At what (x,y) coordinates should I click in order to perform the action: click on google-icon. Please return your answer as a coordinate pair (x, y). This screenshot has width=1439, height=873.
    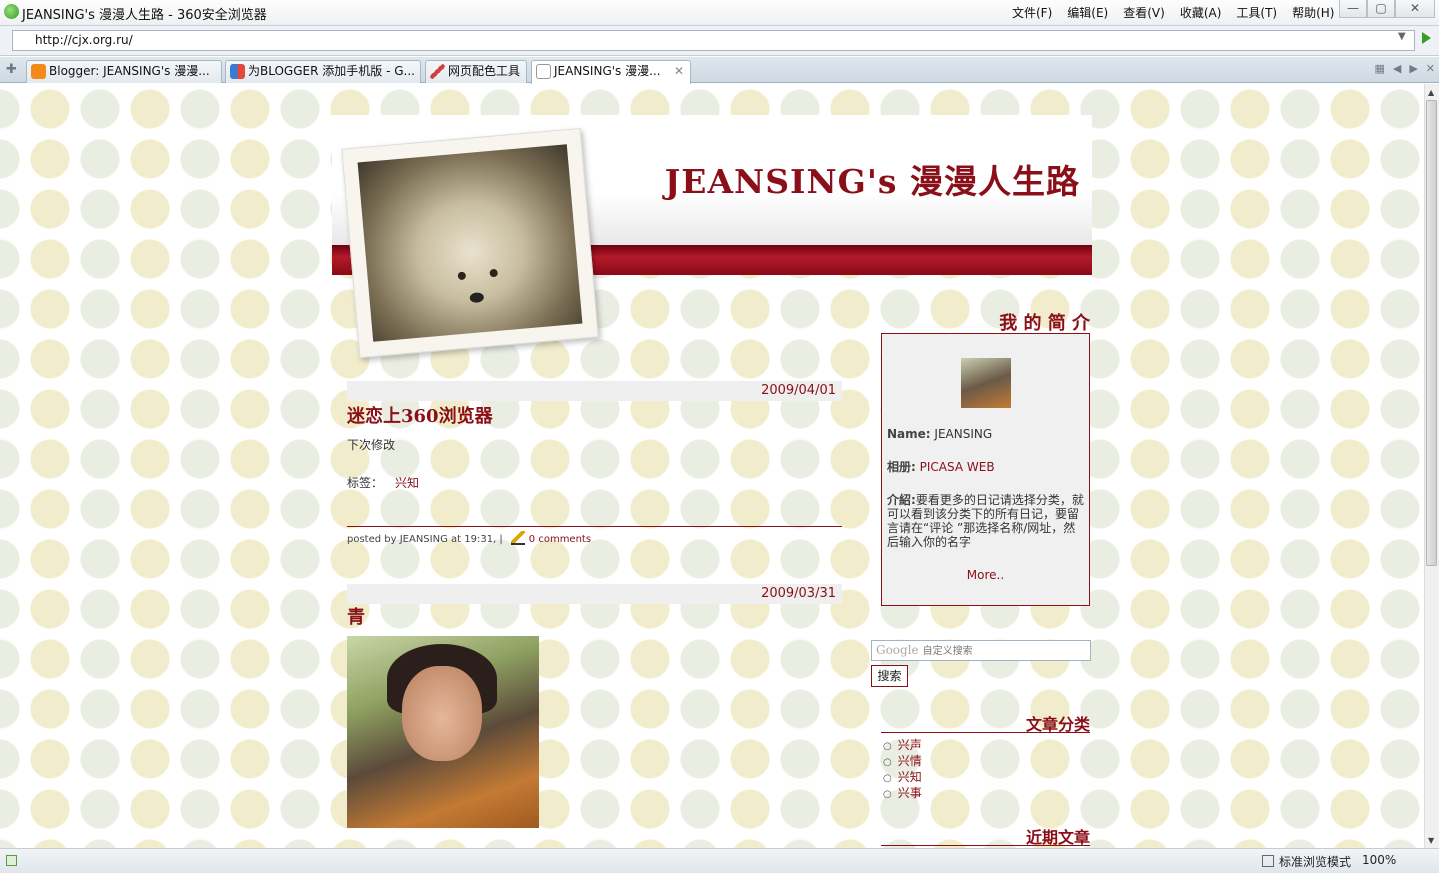
    Looking at the image, I should click on (237, 71).